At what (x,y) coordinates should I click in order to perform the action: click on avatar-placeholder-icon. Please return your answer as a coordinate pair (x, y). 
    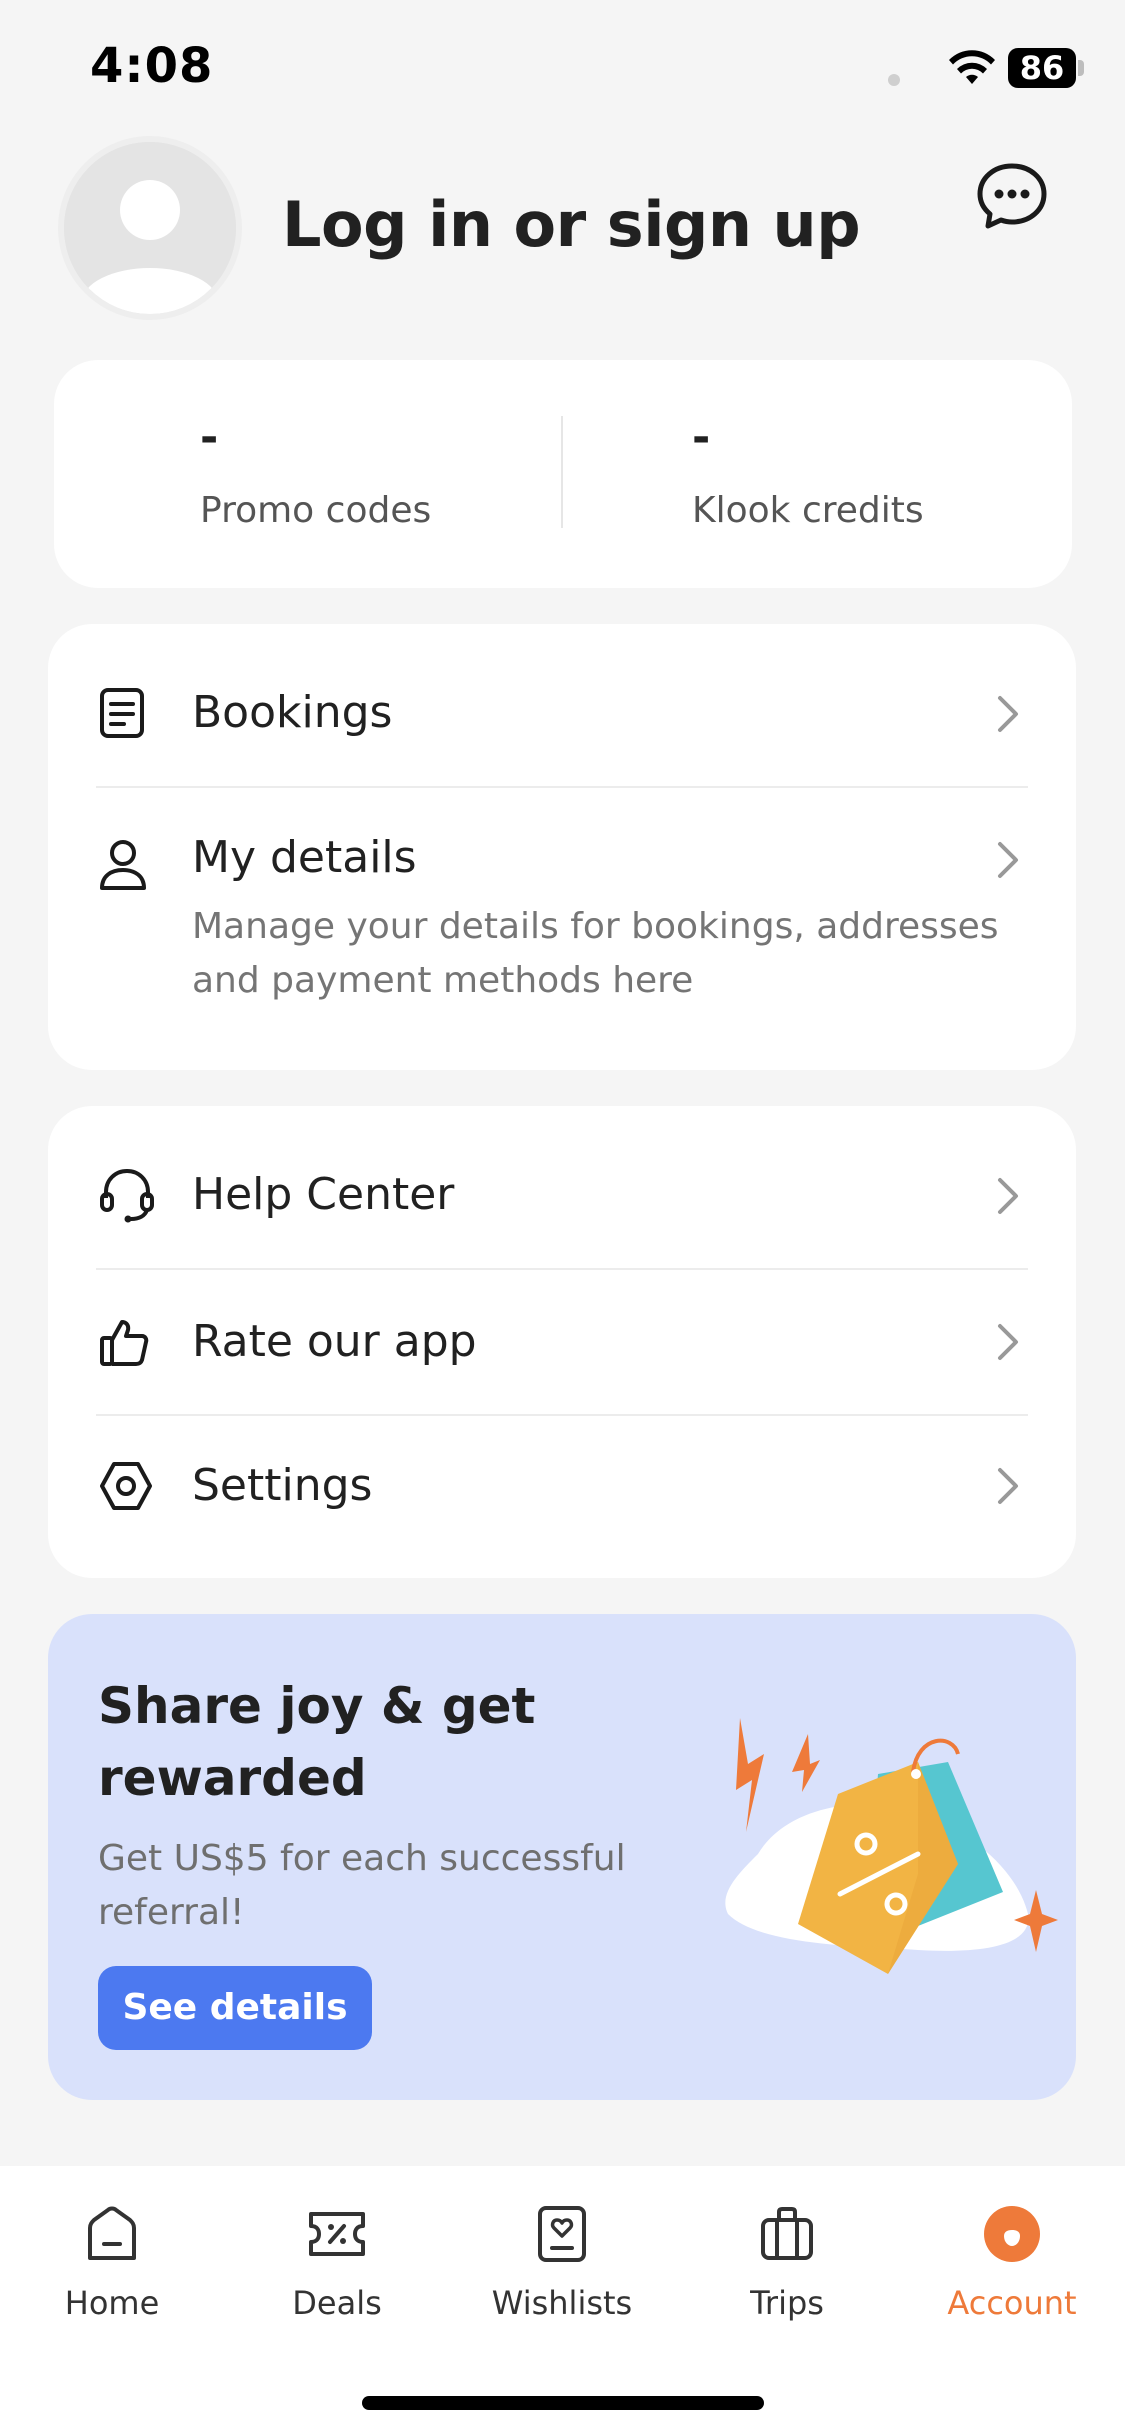
    Looking at the image, I should click on (150, 228).